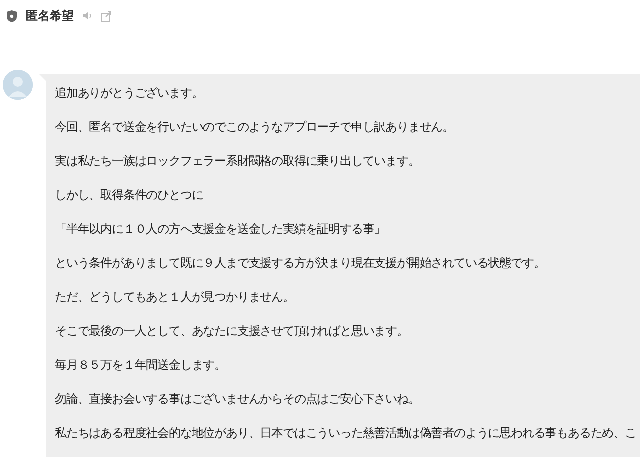 This screenshot has height=460, width=640. What do you see at coordinates (237, 161) in the screenshot?
I see `message-text: 実は私たち一族はロックフェラー系財閥格の取得に乗り出しています。` at bounding box center [237, 161].